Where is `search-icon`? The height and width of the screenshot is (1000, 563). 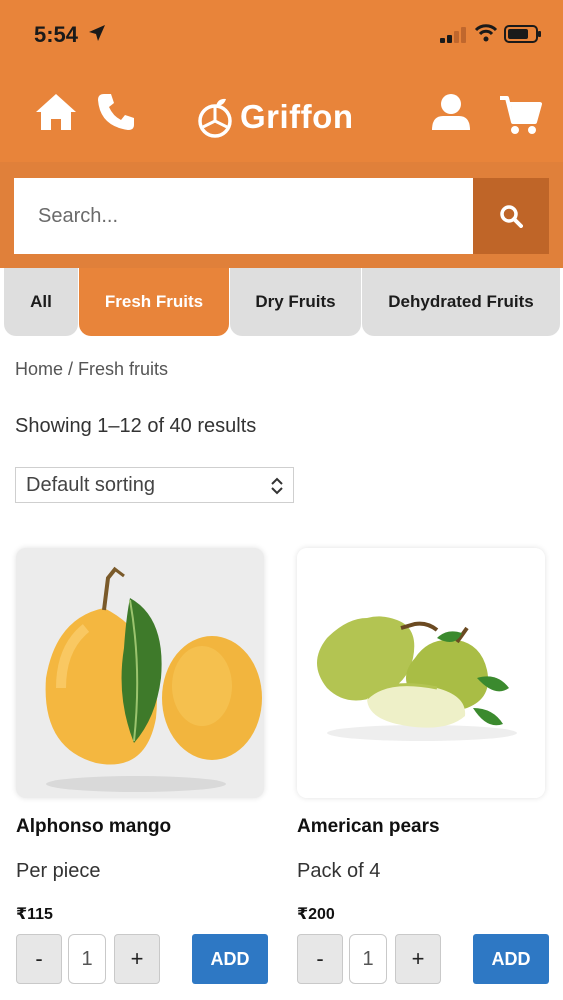
search-icon is located at coordinates (511, 216).